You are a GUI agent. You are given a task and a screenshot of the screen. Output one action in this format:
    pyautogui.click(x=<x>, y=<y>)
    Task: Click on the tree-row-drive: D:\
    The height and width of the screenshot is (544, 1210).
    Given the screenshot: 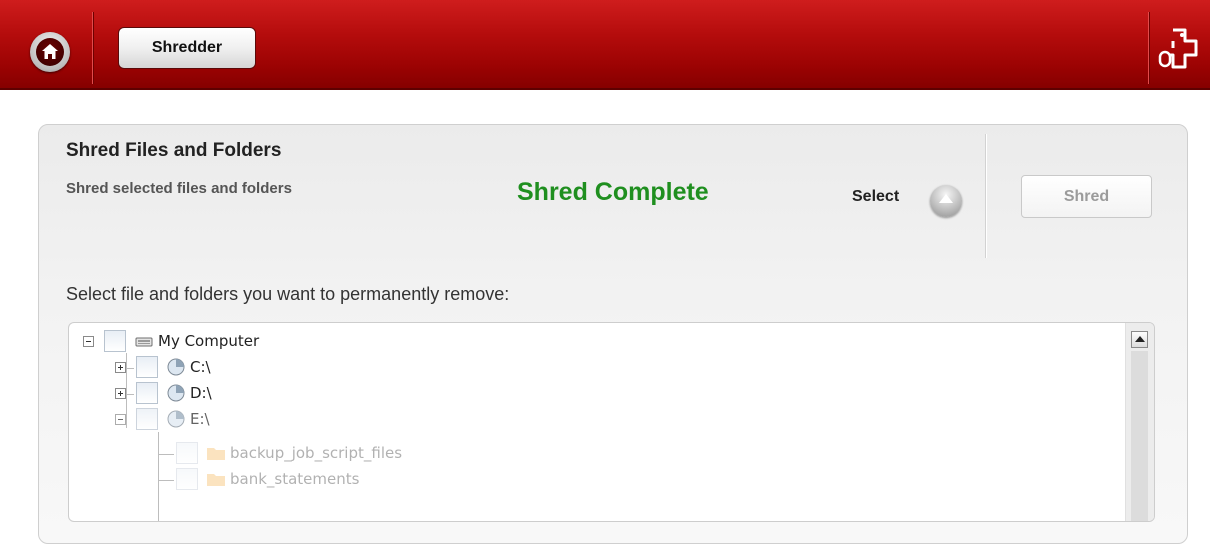 What is the action you would take?
    pyautogui.click(x=163, y=393)
    